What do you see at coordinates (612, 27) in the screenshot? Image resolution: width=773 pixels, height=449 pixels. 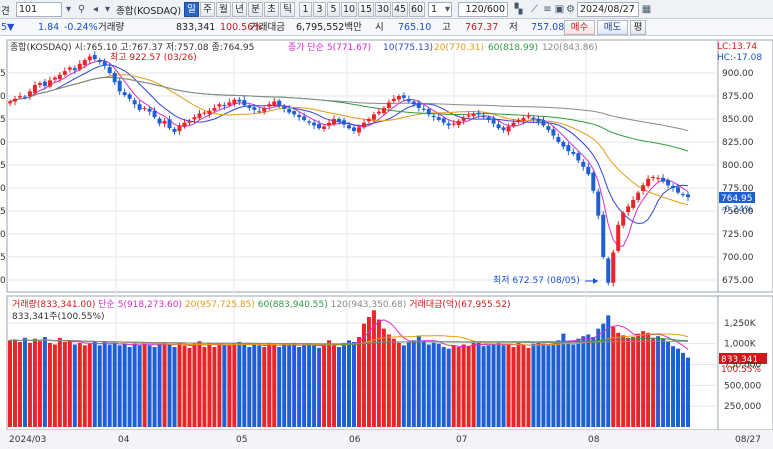 I see `sell-button: 매도` at bounding box center [612, 27].